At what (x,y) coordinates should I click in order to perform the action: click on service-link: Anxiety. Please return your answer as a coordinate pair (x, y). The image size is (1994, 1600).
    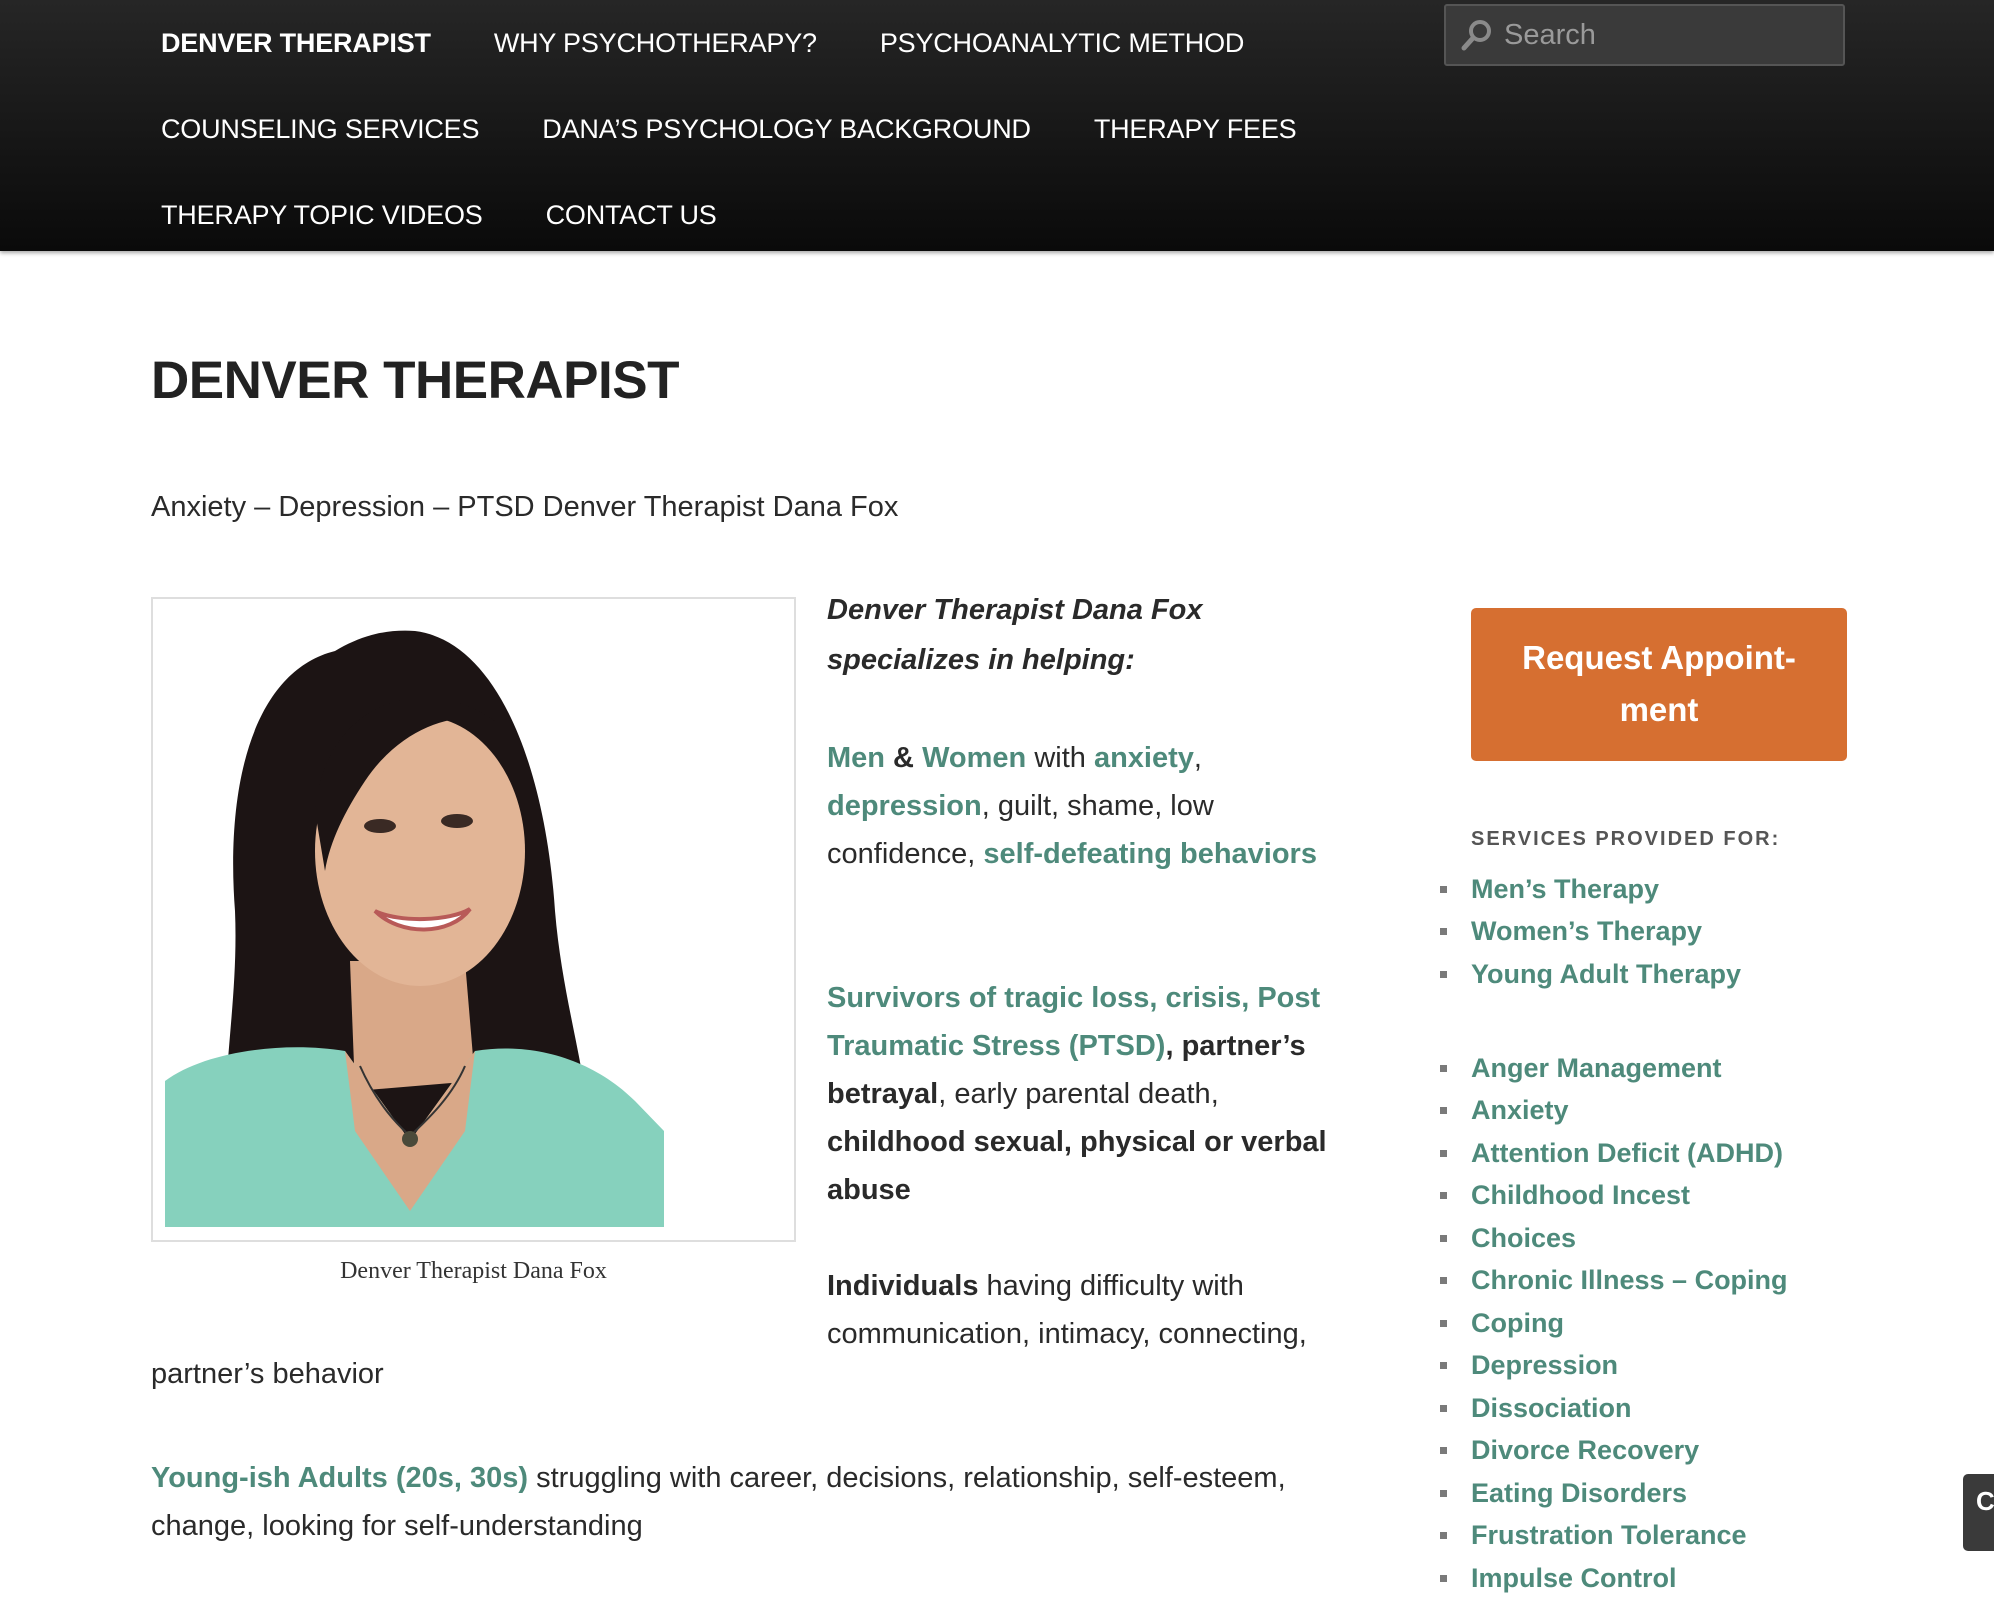
    Looking at the image, I should click on (1520, 1110).